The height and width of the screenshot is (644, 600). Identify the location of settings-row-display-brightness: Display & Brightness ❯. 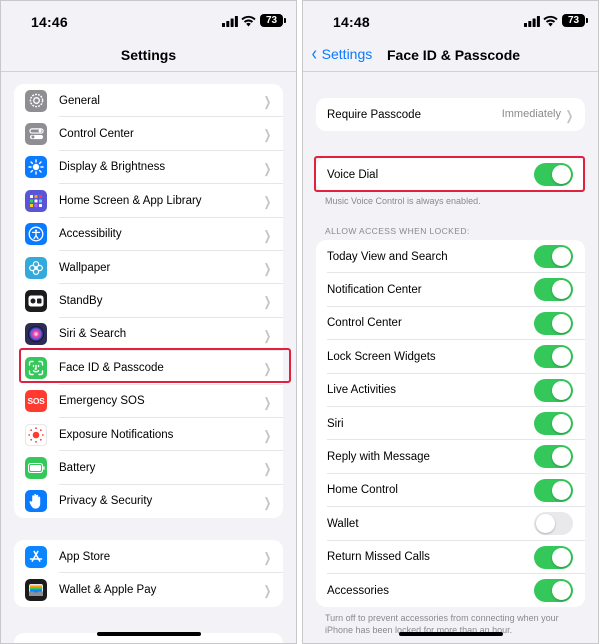
(148, 168).